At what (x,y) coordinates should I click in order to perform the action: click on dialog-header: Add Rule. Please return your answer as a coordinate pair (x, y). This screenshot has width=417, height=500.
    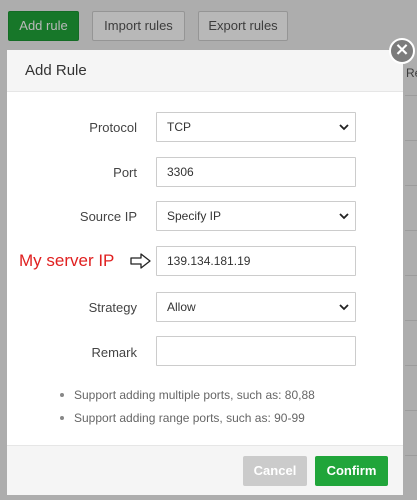
    Looking at the image, I should click on (205, 71).